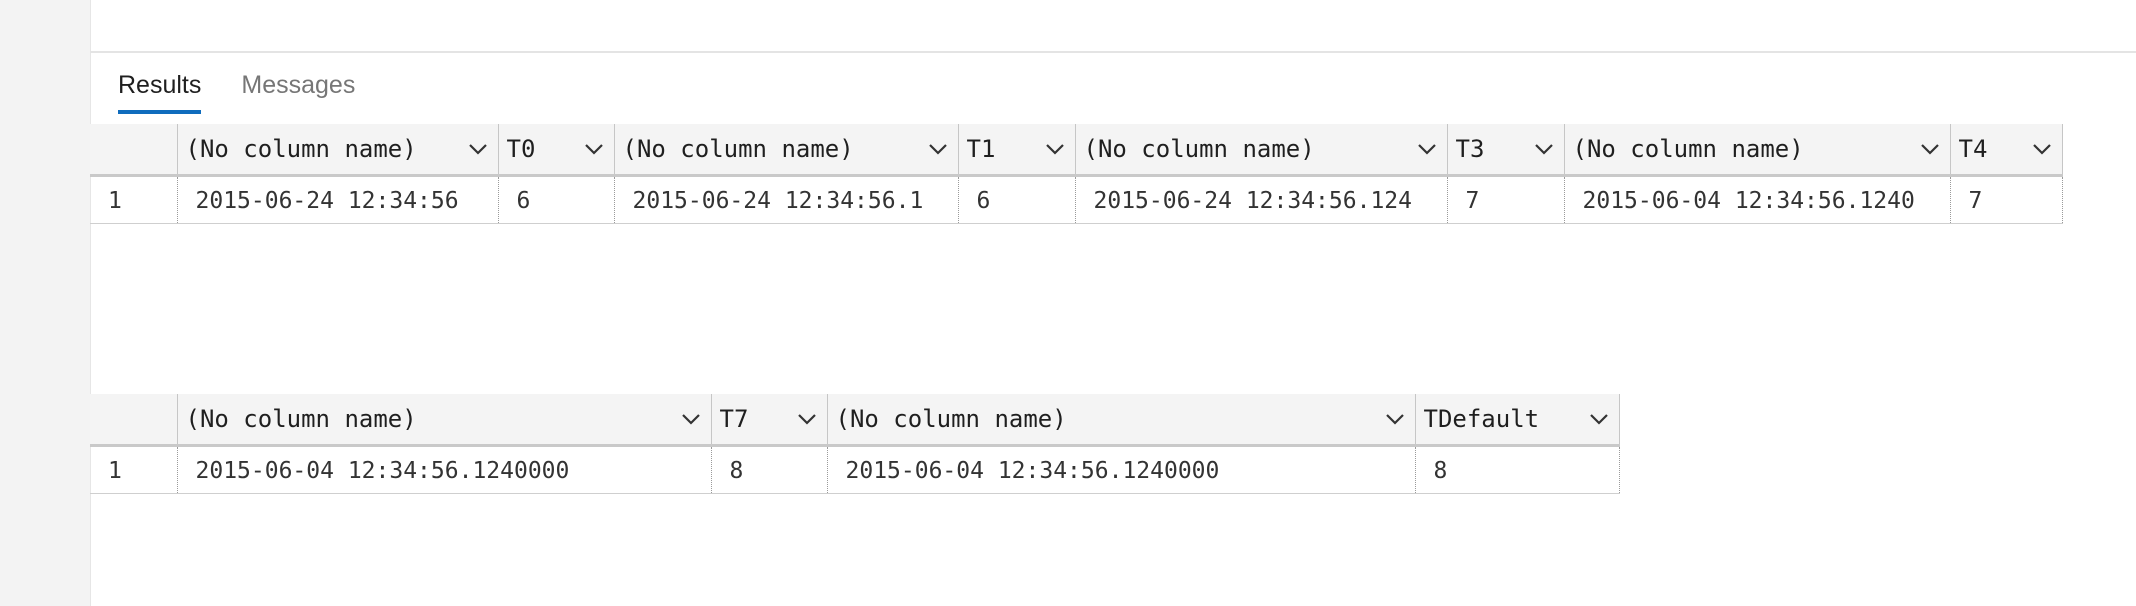  What do you see at coordinates (2006, 150) in the screenshot?
I see `column-header: T4` at bounding box center [2006, 150].